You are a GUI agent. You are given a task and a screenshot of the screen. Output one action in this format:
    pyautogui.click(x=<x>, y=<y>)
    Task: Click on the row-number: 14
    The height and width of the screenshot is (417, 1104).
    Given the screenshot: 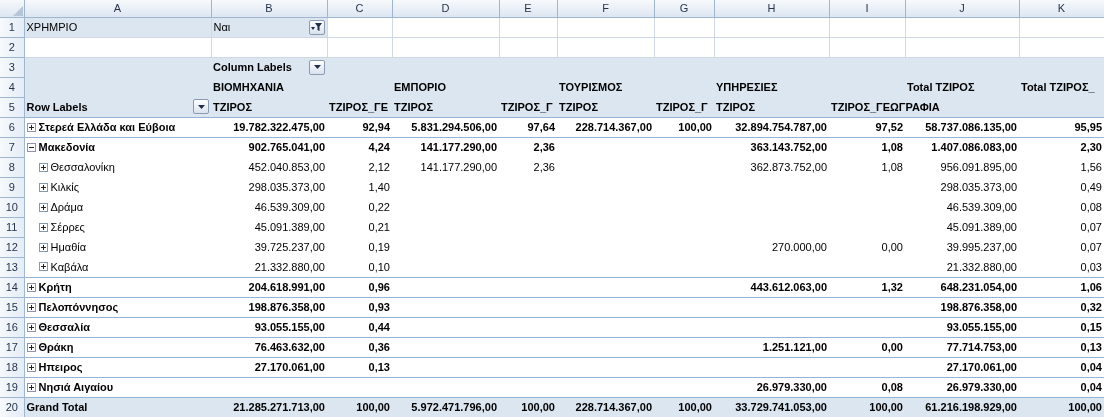 What is the action you would take?
    pyautogui.click(x=12, y=287)
    